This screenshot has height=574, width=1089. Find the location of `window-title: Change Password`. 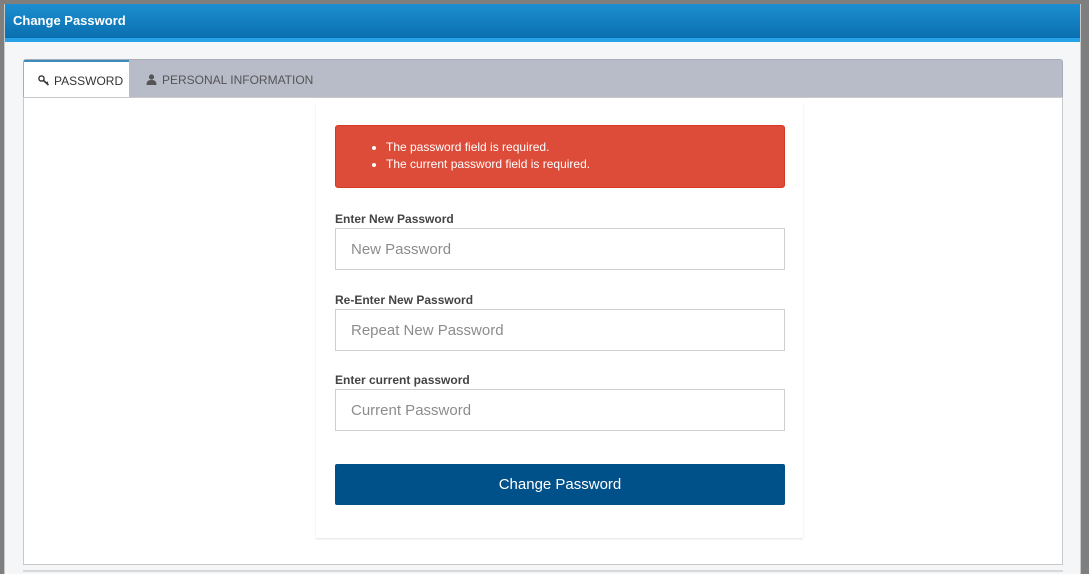

window-title: Change Password is located at coordinates (542, 23).